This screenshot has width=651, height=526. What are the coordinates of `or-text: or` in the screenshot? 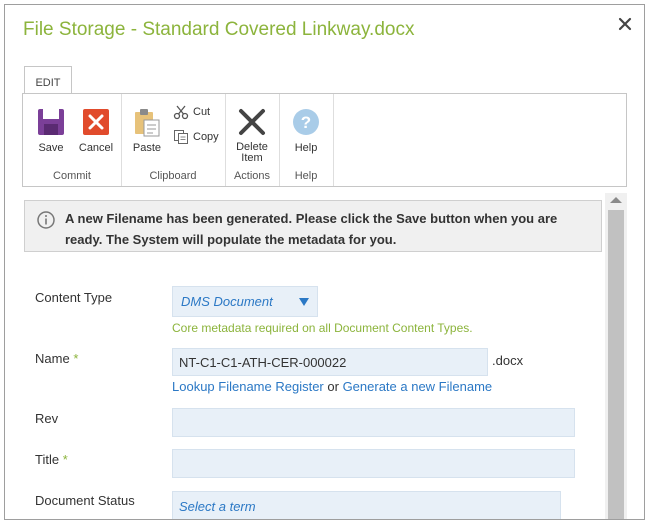 It's located at (333, 386).